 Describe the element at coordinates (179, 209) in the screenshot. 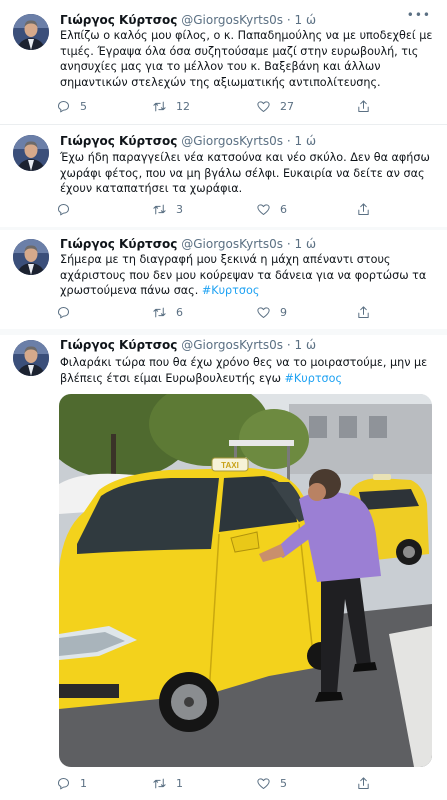

I see `retweet-count: 3` at that location.